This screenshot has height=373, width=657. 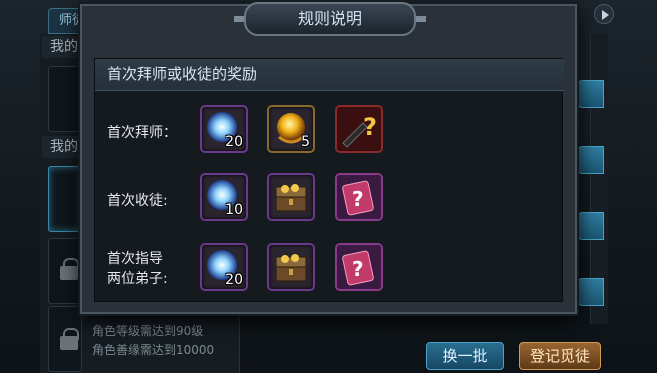 I want to click on item-quantity: 10, so click(x=234, y=210).